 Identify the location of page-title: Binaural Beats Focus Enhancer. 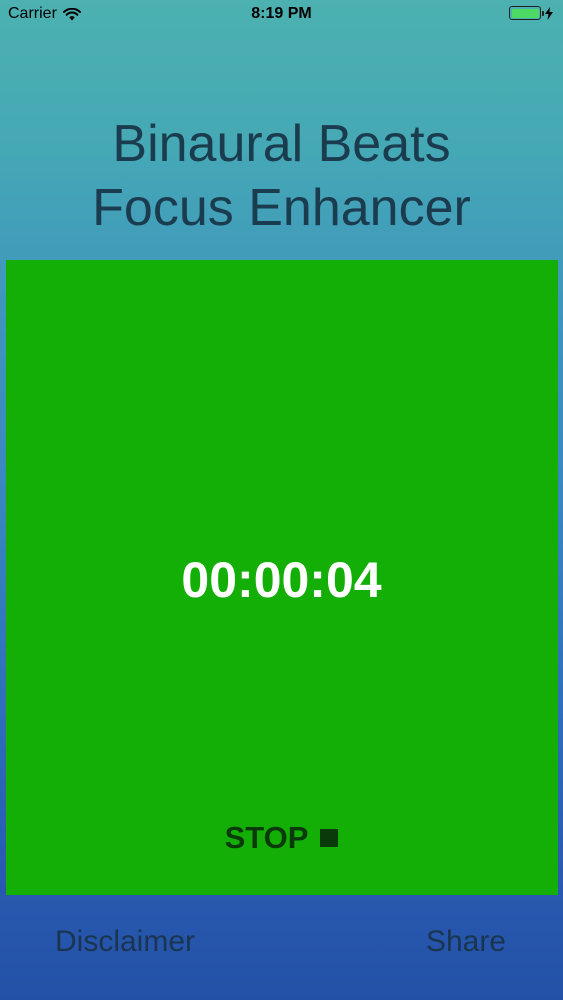
(281, 176).